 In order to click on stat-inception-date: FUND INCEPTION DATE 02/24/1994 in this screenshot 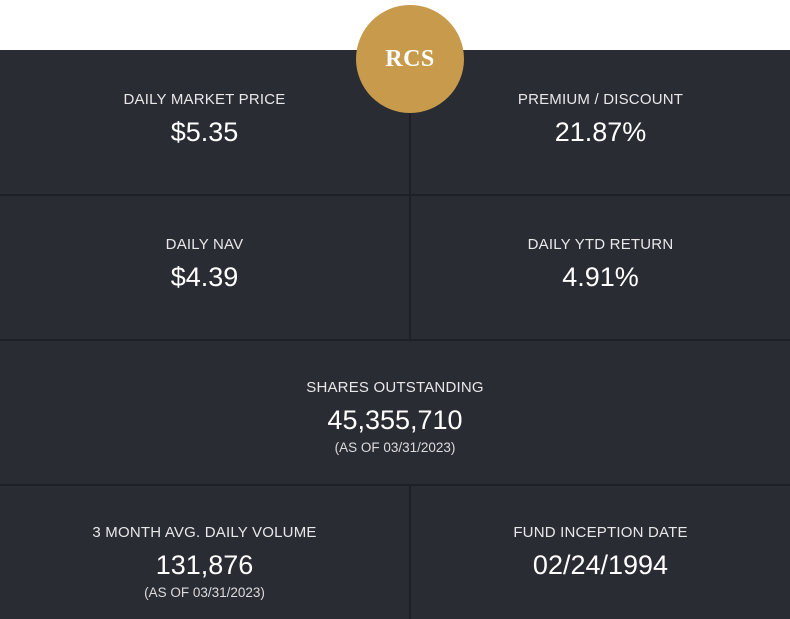, I will do `click(600, 552)`.